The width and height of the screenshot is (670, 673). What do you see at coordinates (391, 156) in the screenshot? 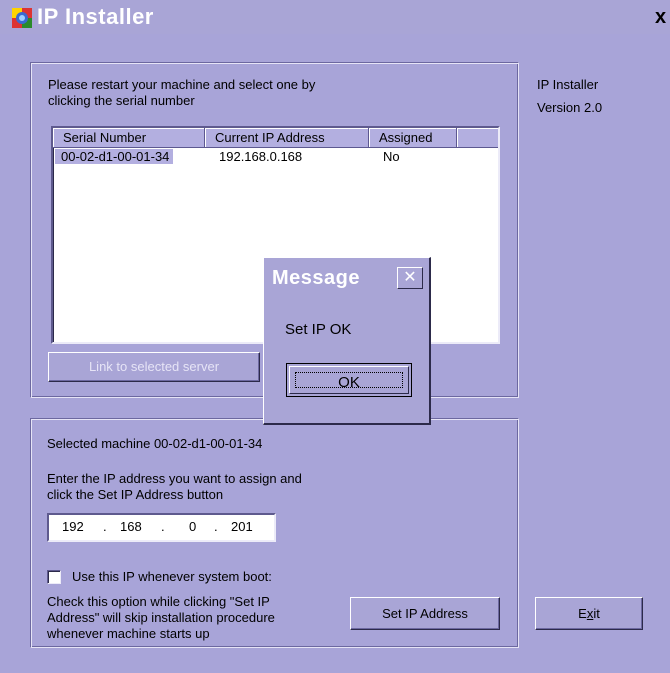
I see `assigned-cell: No` at bounding box center [391, 156].